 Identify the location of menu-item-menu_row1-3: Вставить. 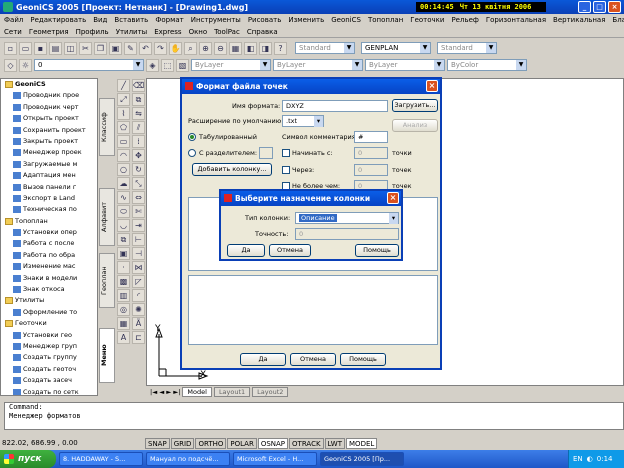
(131, 20).